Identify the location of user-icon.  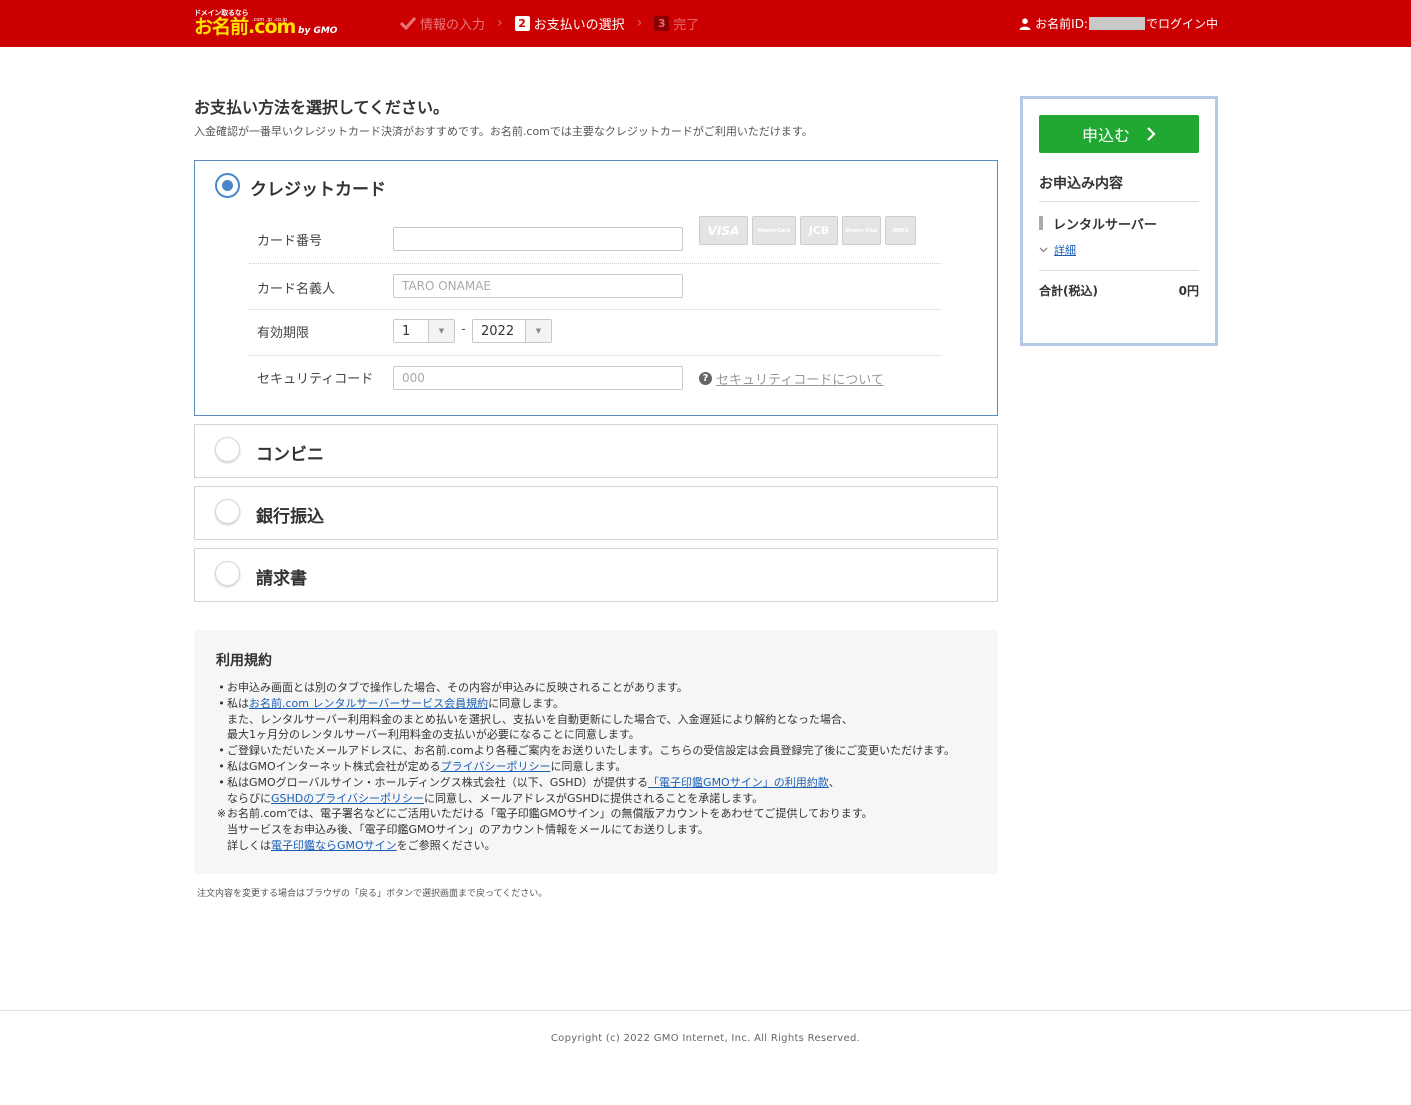
(1025, 23).